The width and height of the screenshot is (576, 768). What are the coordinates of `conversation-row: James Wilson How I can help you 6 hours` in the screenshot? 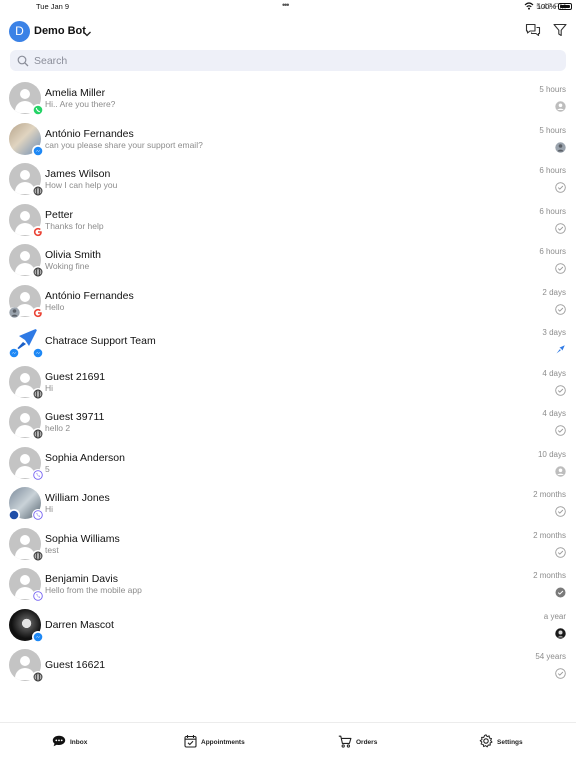 It's located at (288, 179).